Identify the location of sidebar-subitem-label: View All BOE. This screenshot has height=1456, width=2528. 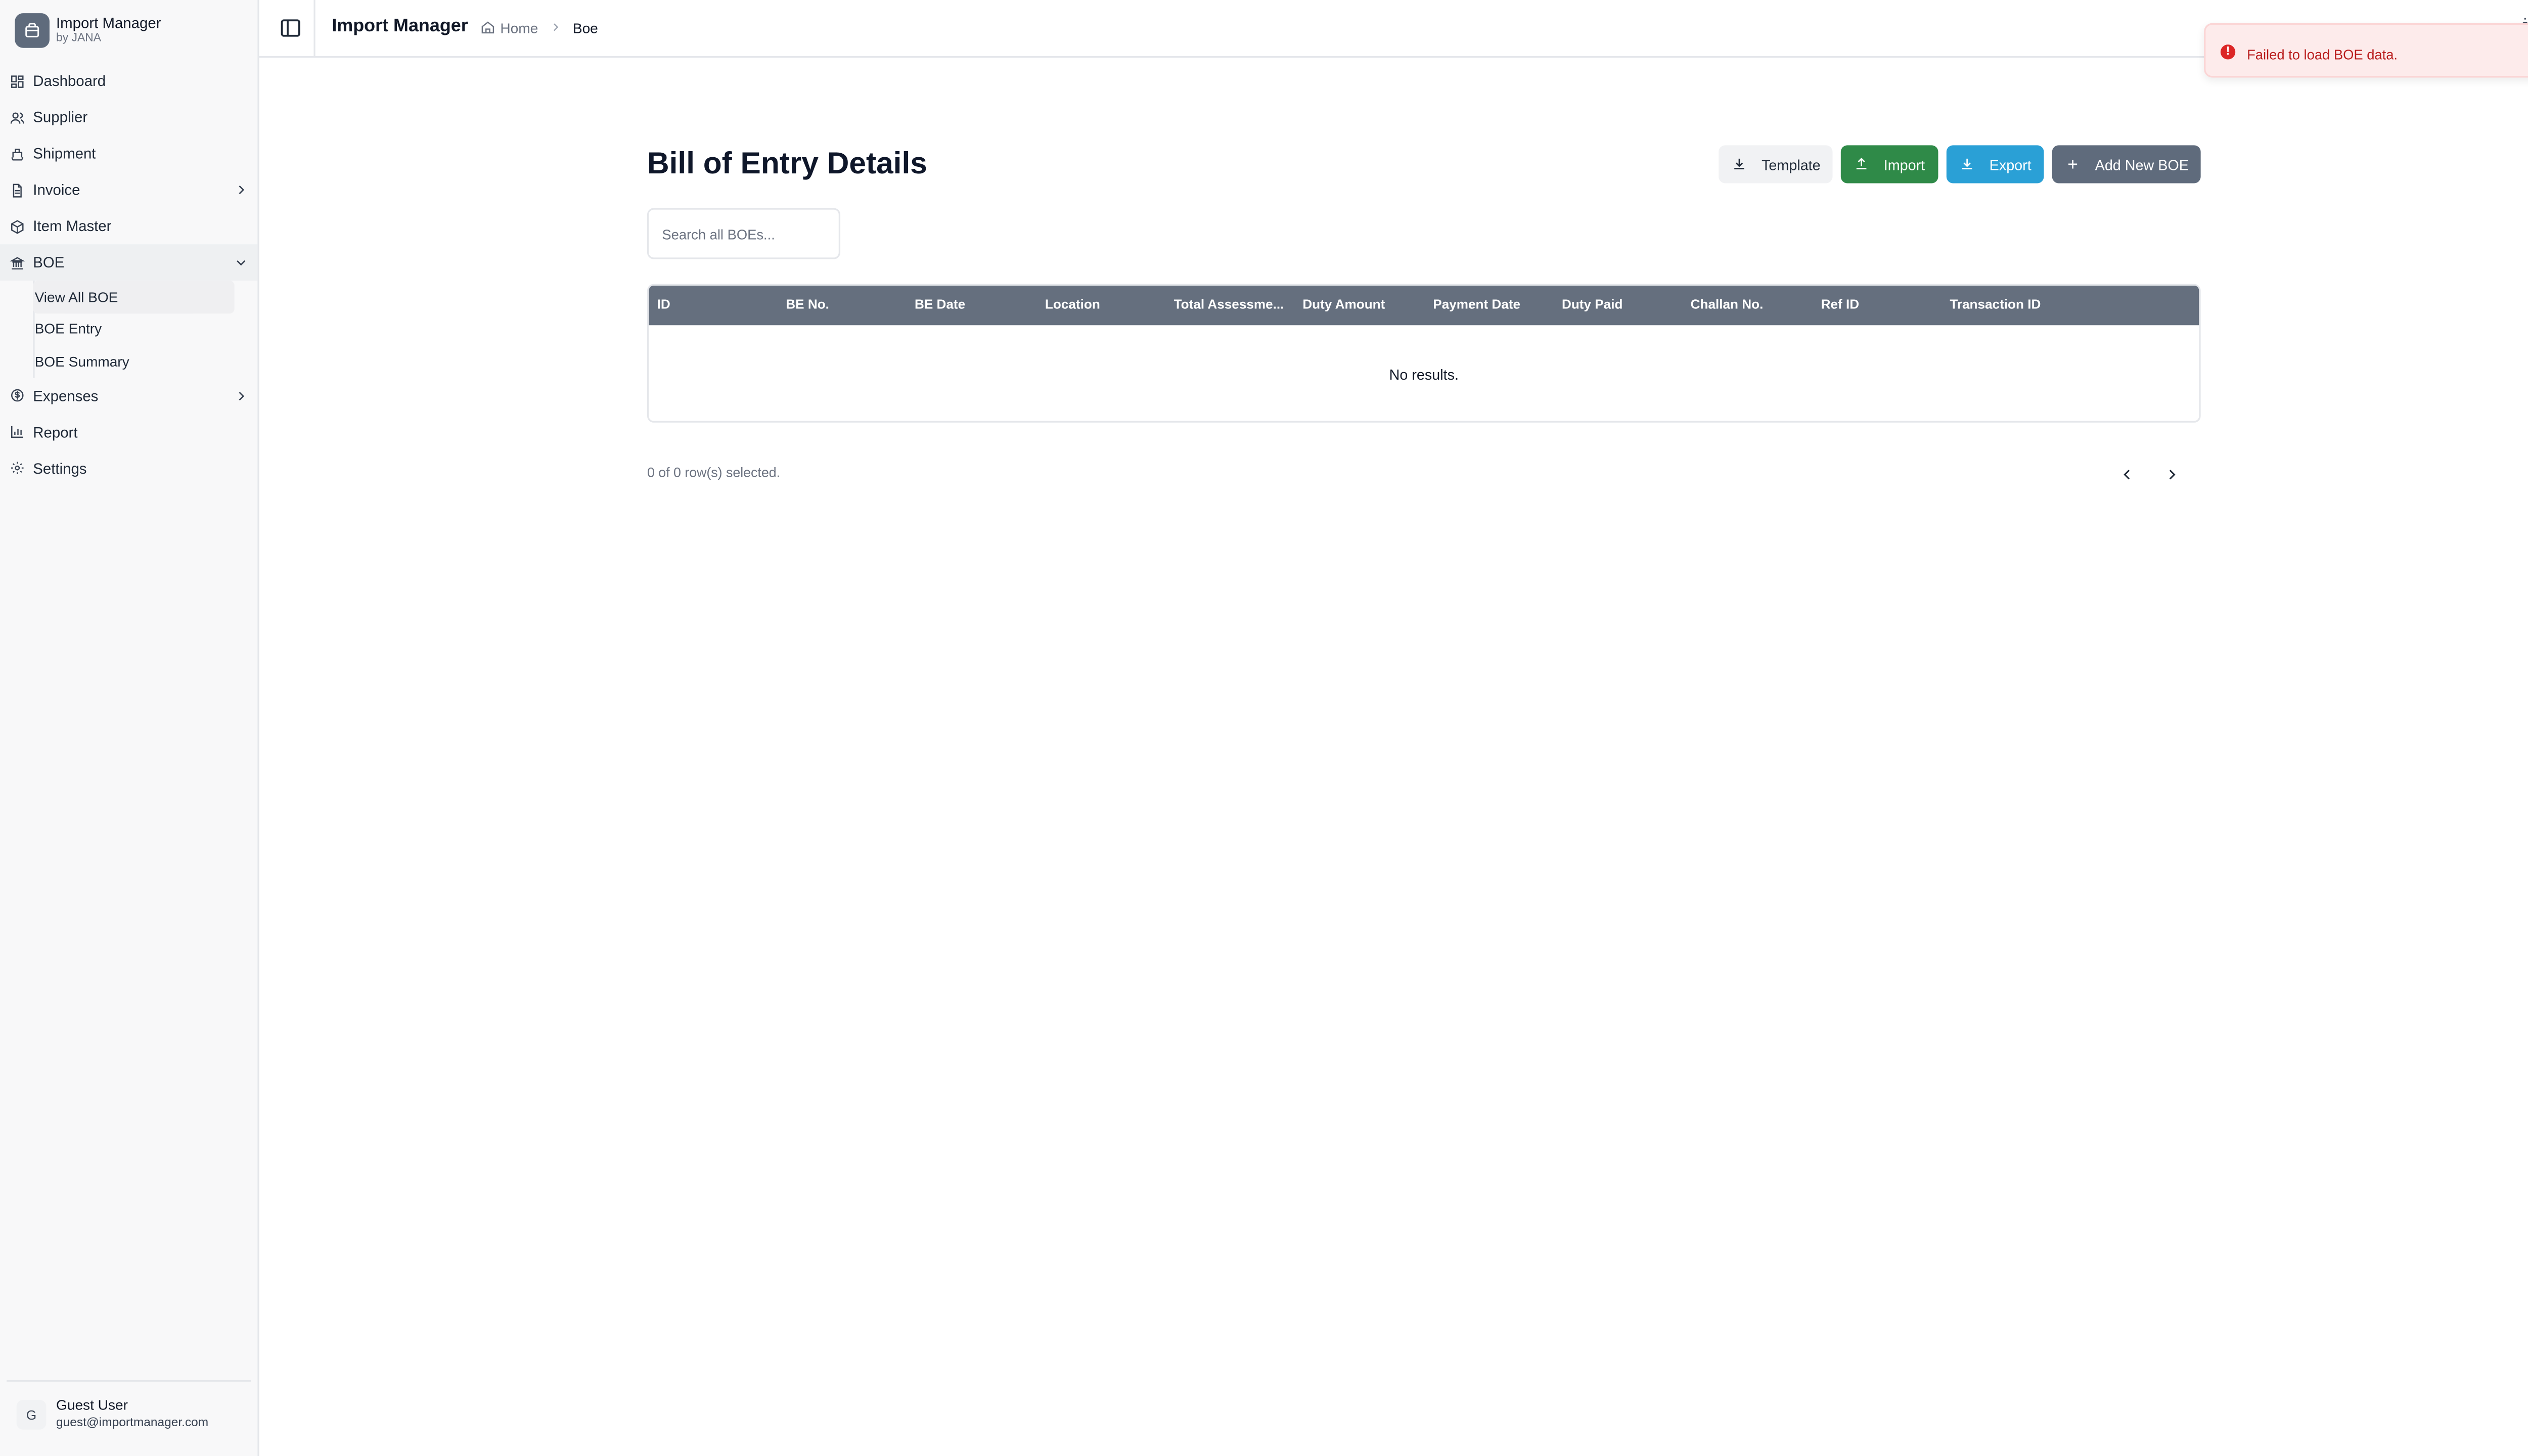
(76, 296).